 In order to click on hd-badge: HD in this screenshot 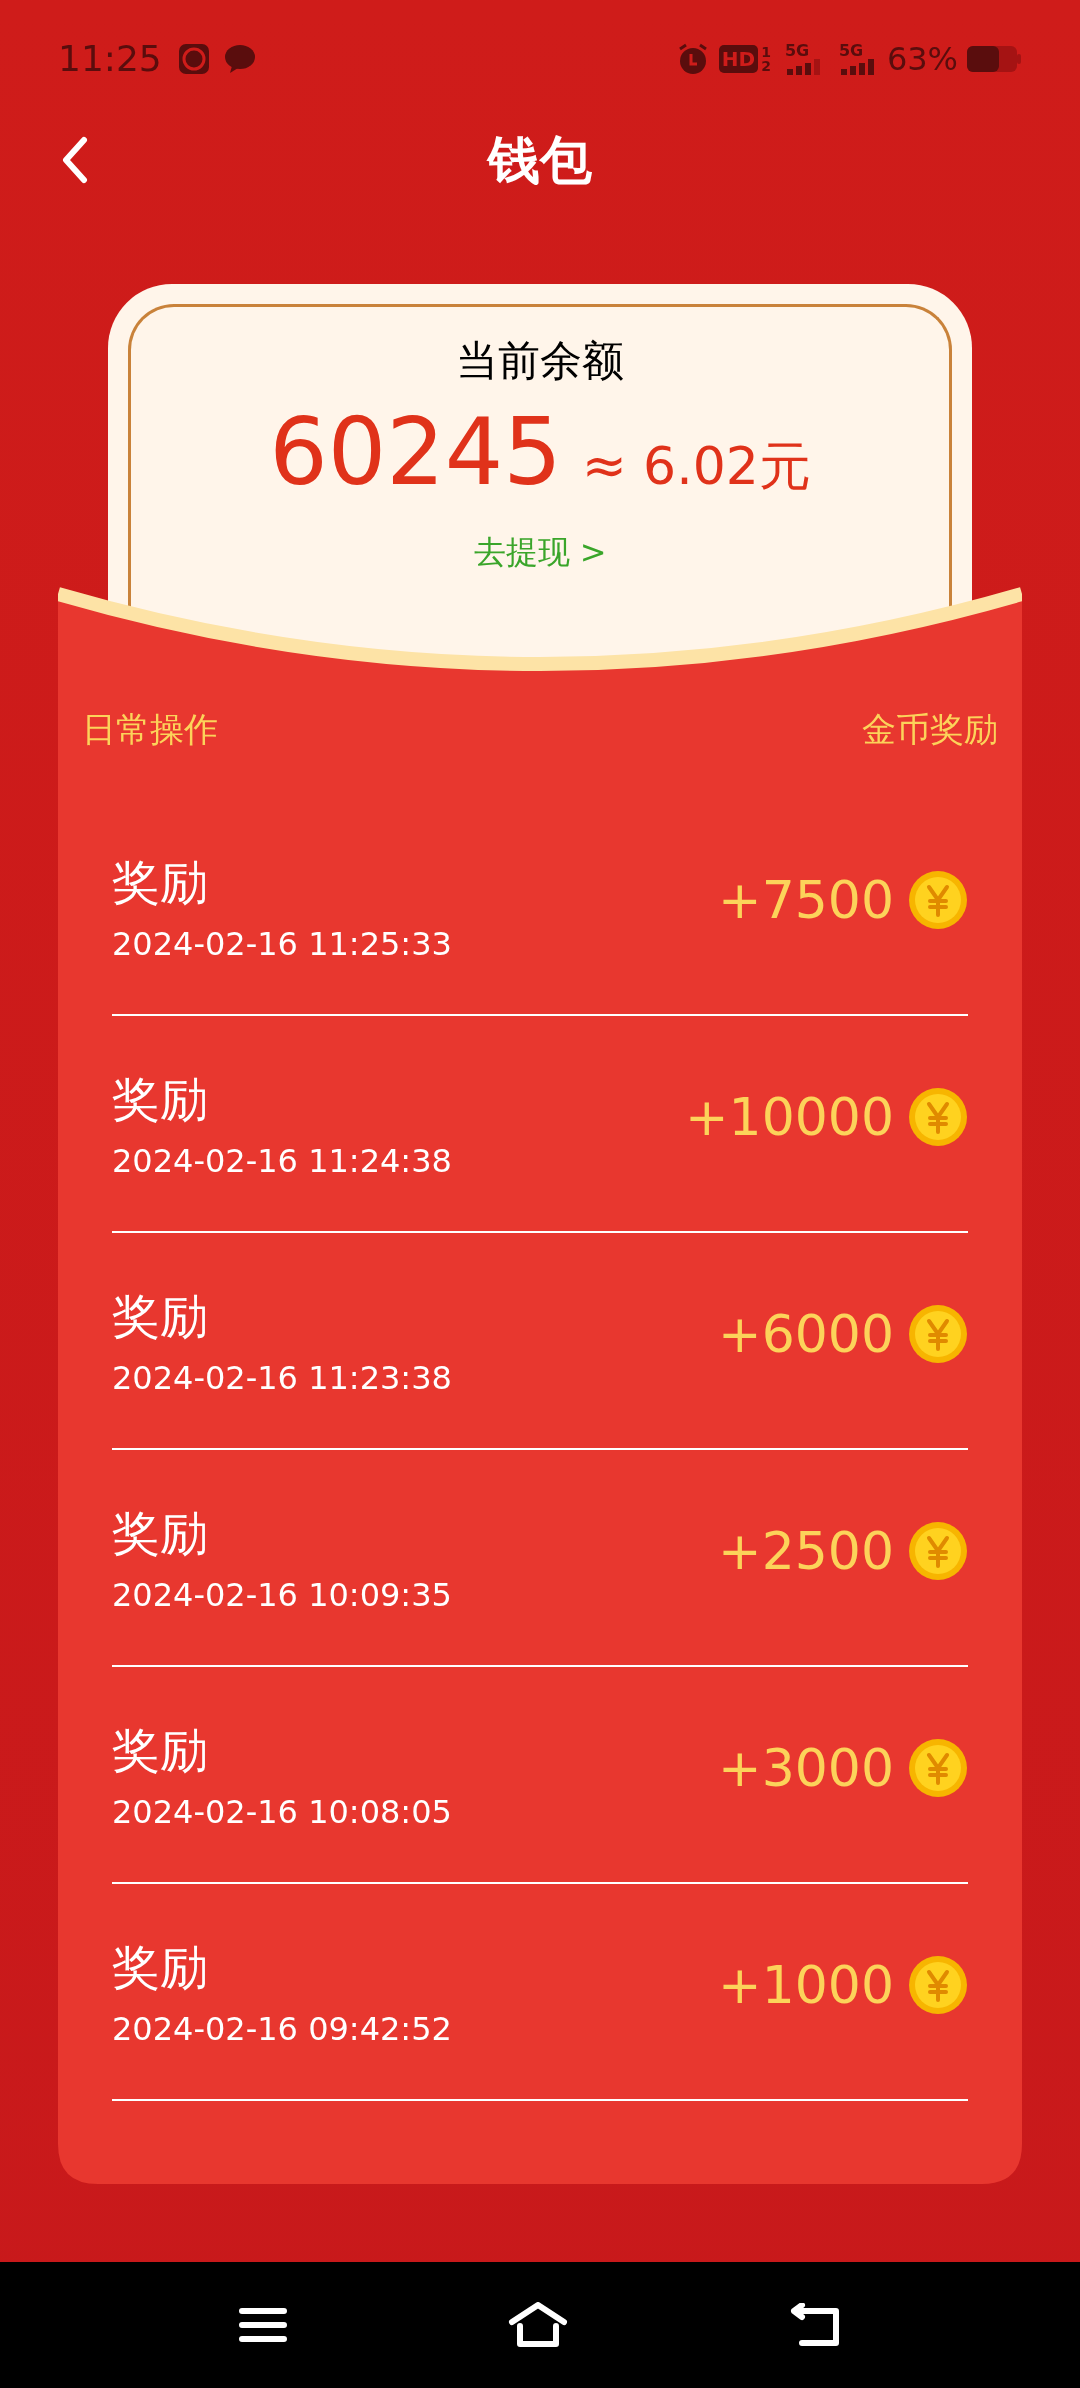, I will do `click(738, 59)`.